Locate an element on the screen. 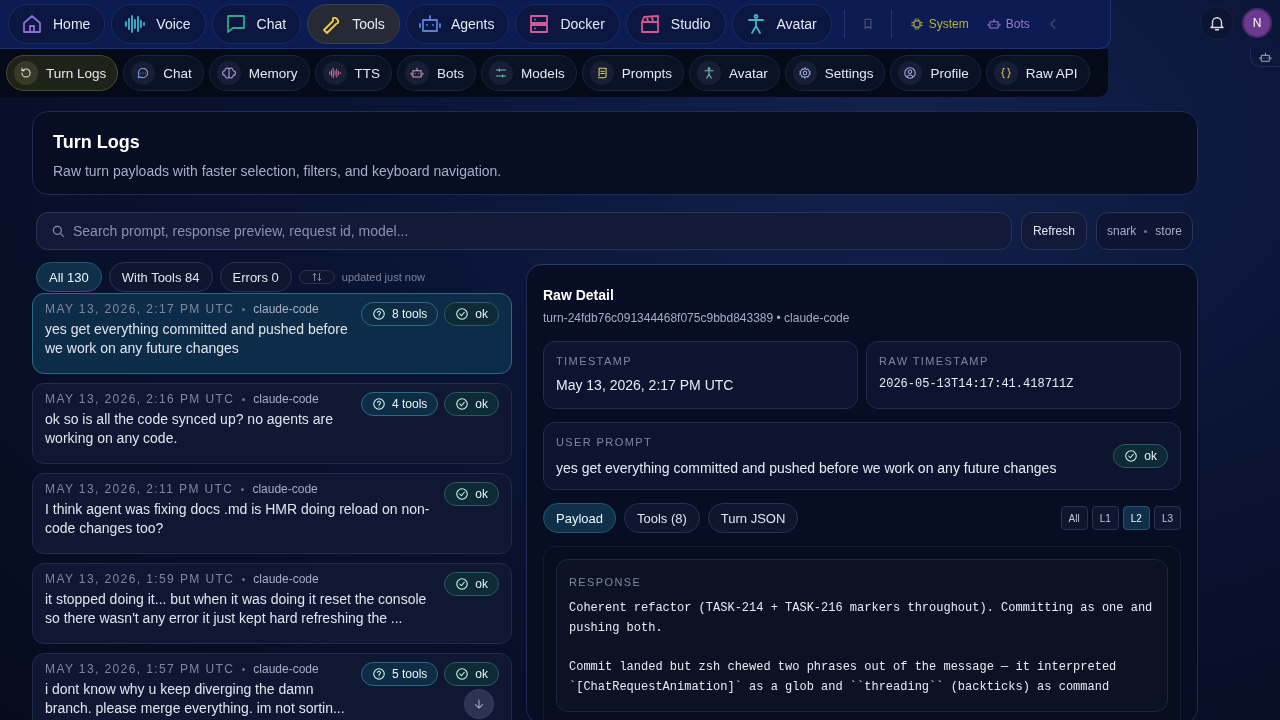  turn-id: turn-24fdb76c091344468f075c9bbd843389 • claude-code is located at coordinates (697, 318).